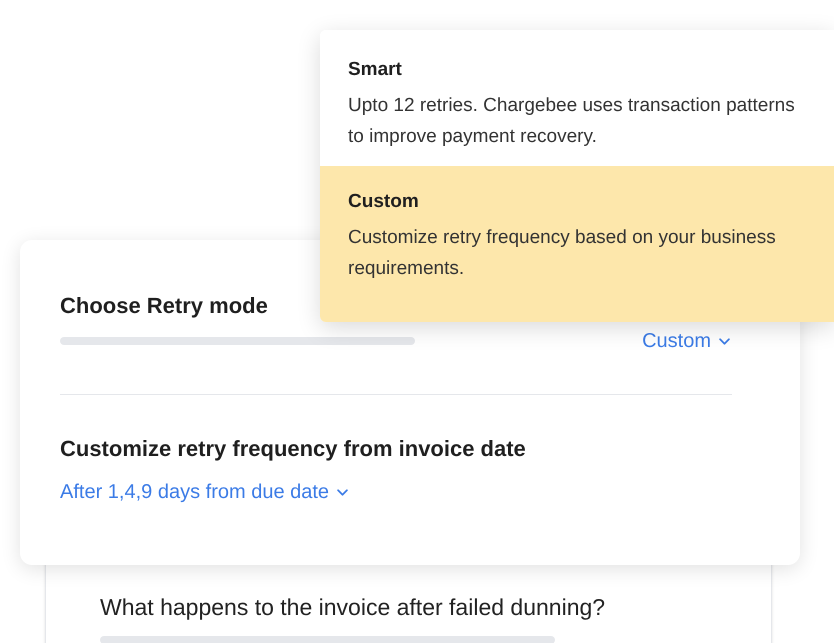  I want to click on menu-option: Smart Upto 12 retries. Chargebee uses transaction patterns to improve payment recovery., so click(577, 98).